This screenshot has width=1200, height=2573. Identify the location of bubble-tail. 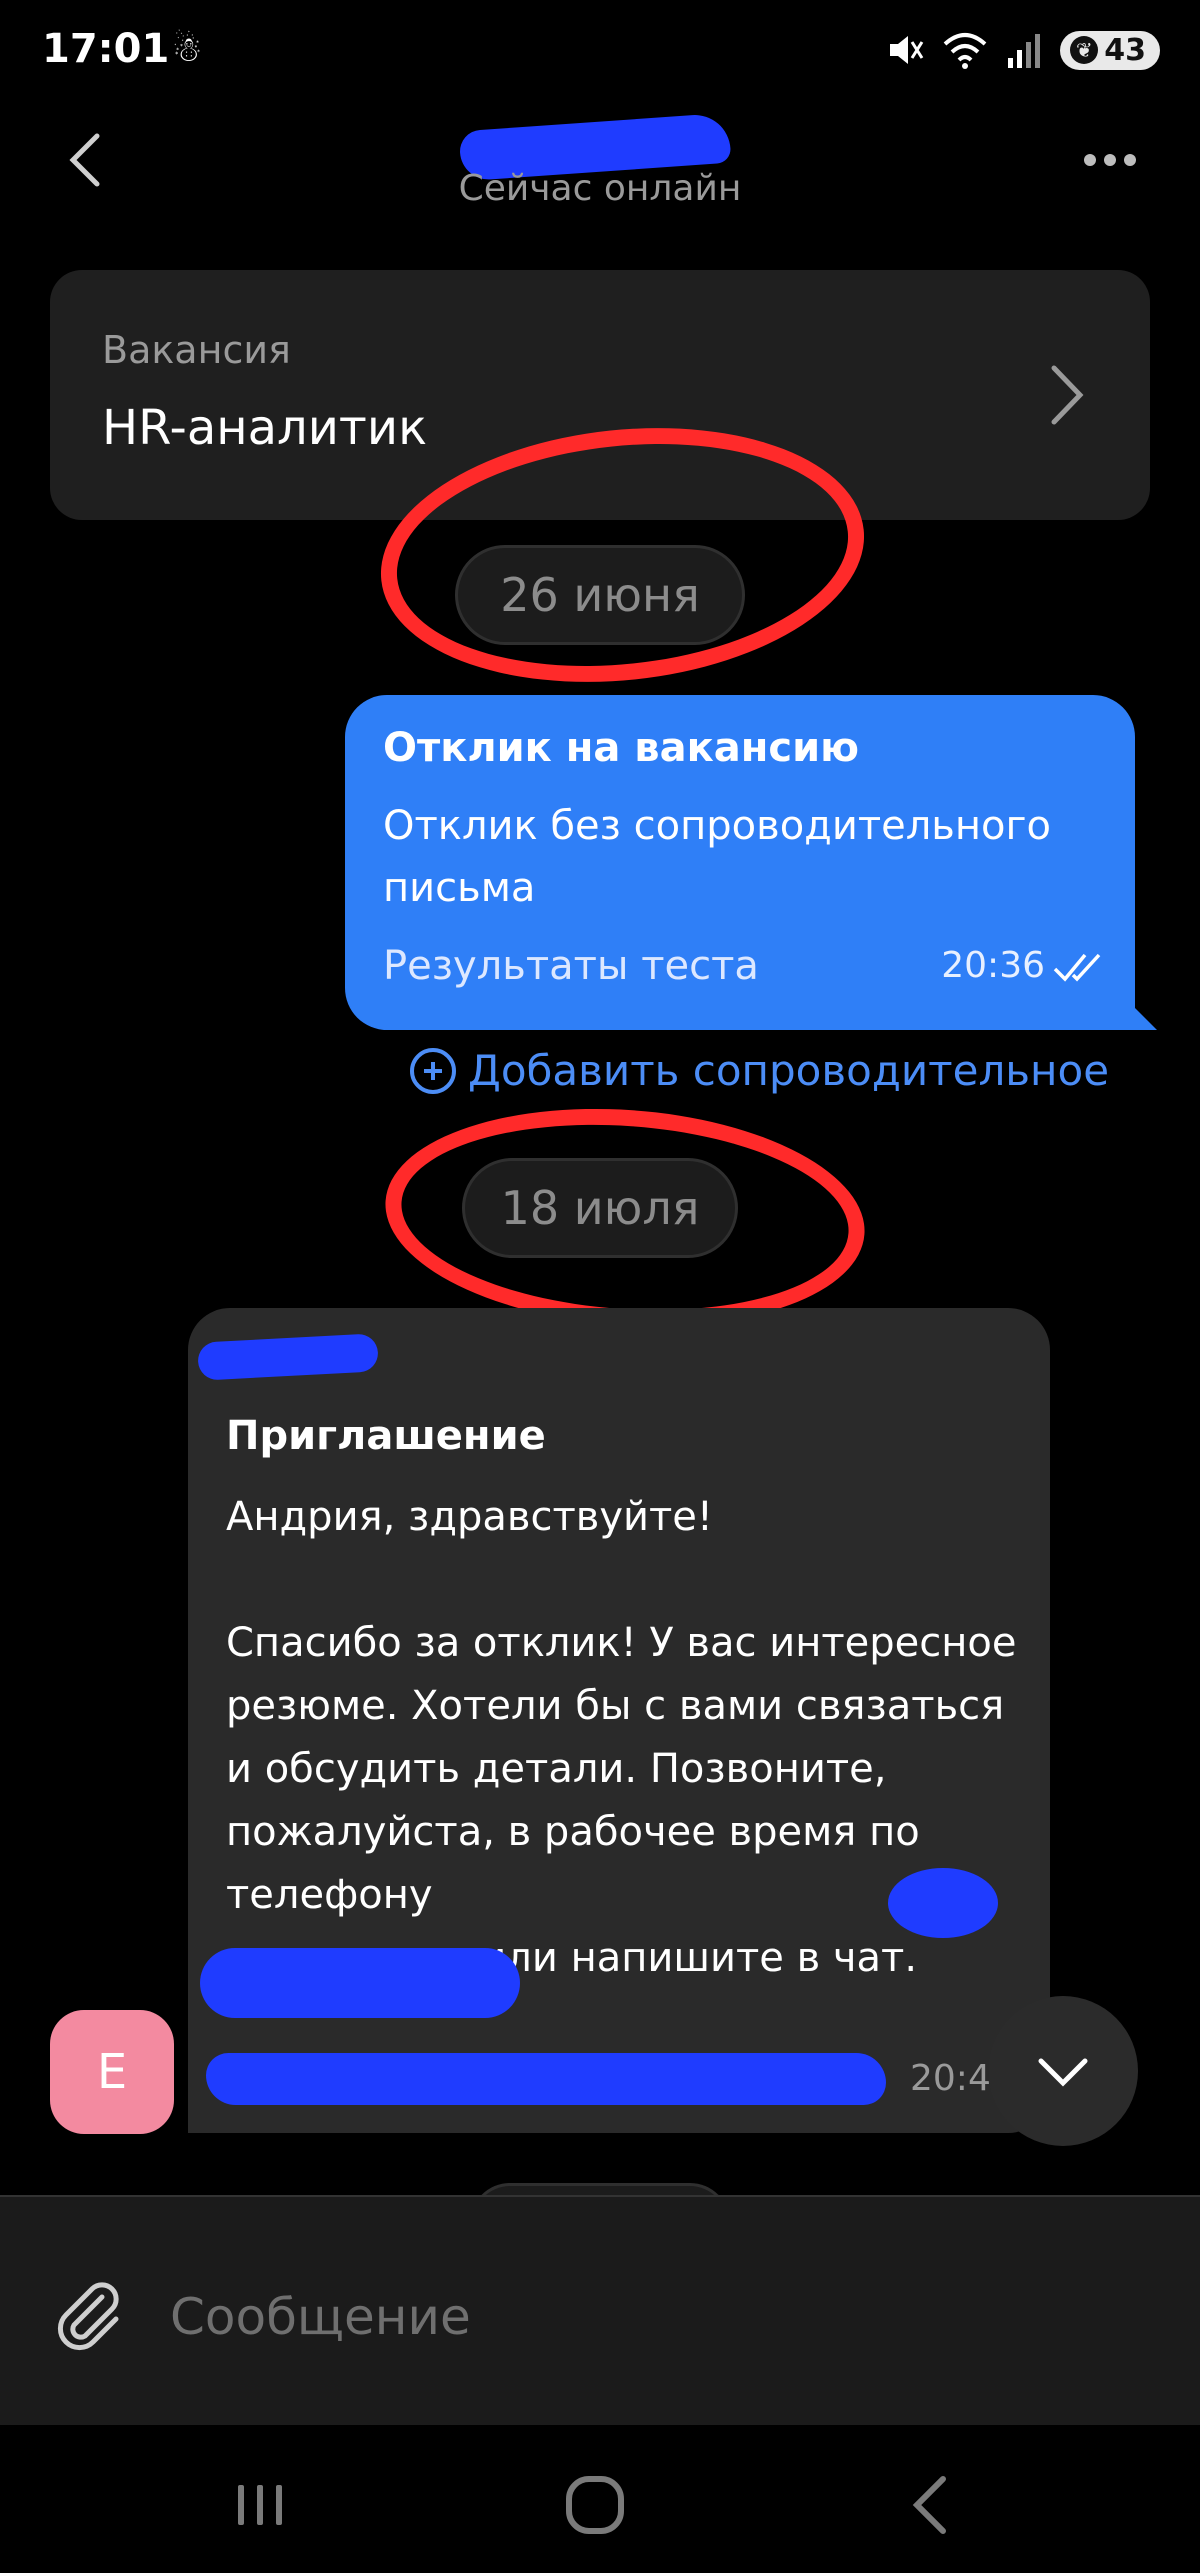
(1144, 1017).